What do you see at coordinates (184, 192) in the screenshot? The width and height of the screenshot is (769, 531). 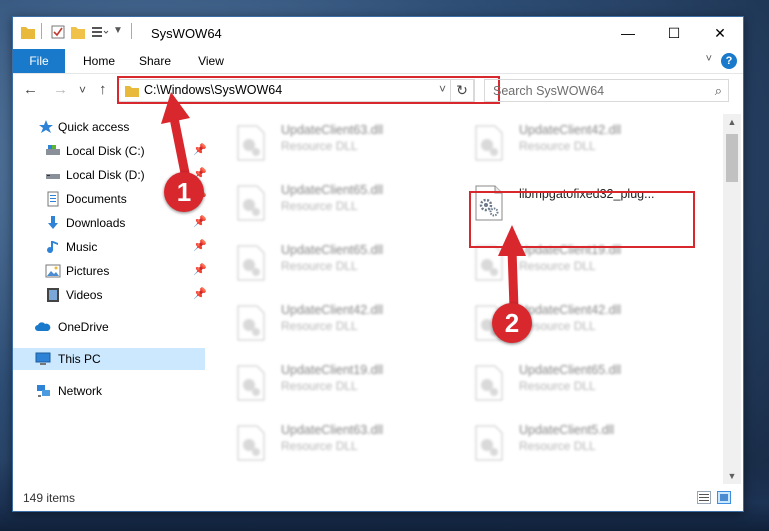 I see `step-marker-1: 1` at bounding box center [184, 192].